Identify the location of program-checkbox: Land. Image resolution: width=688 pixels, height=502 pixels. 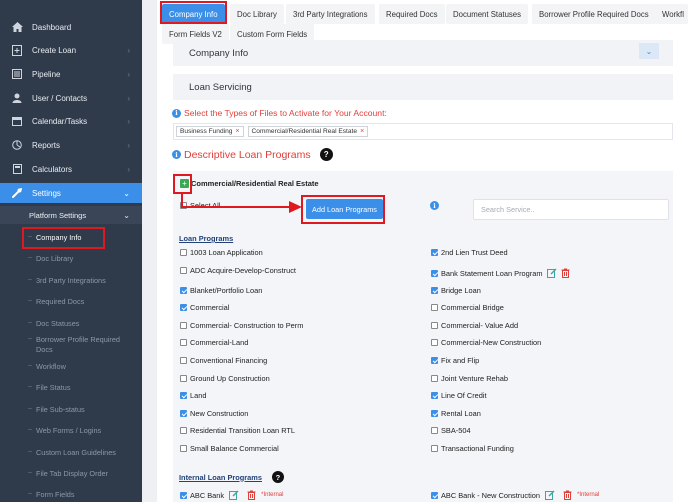
(193, 395).